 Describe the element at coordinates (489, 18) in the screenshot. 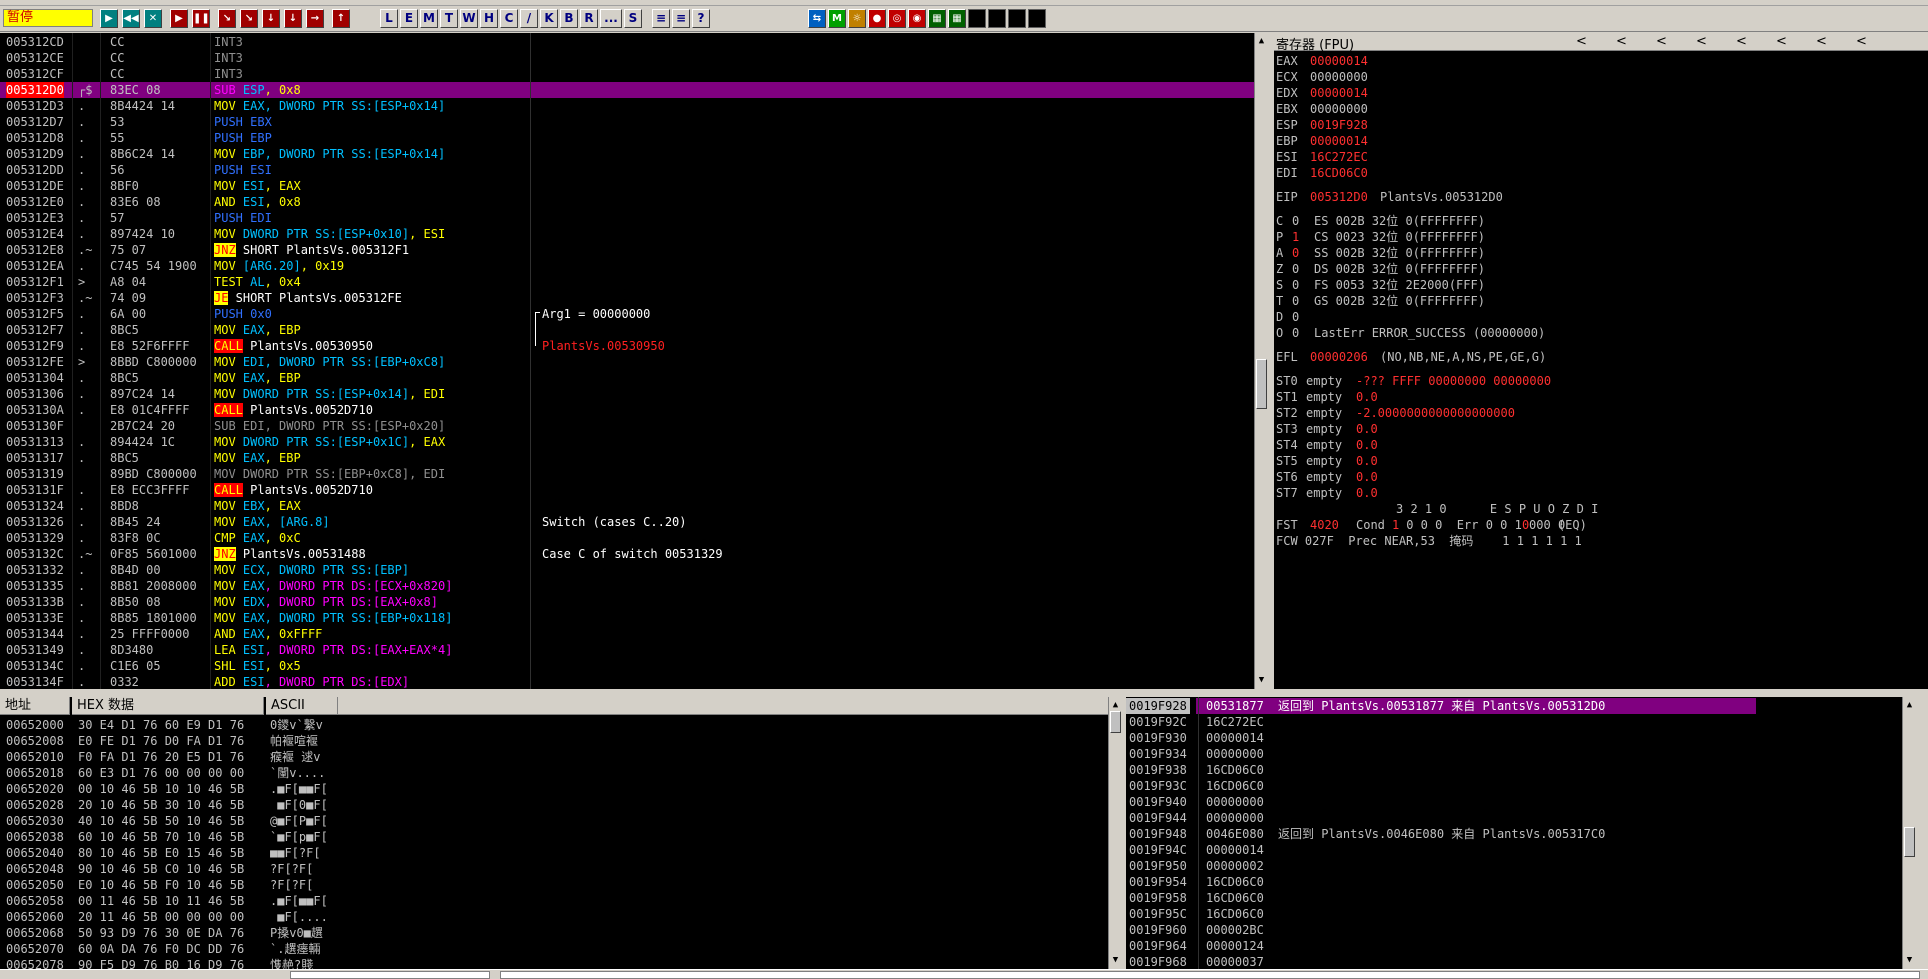

I see `toolbar-letter-button: H` at that location.